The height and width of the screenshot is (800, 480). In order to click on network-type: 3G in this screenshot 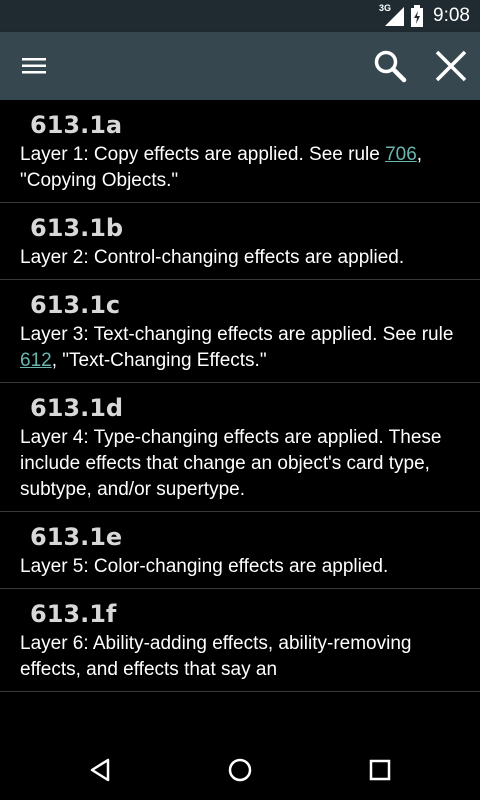, I will do `click(385, 8)`.